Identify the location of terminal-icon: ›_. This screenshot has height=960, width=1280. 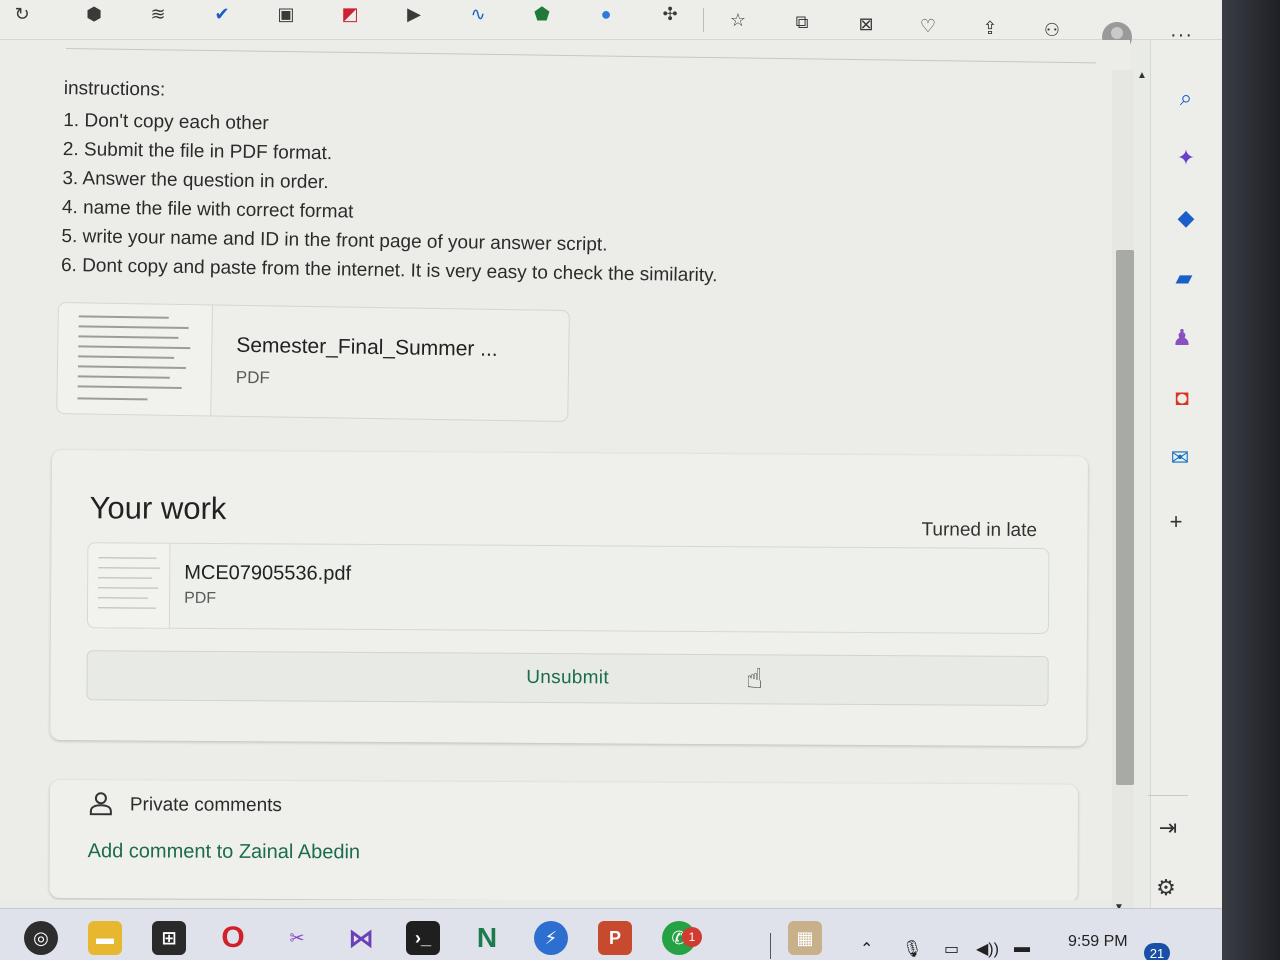
(423, 938).